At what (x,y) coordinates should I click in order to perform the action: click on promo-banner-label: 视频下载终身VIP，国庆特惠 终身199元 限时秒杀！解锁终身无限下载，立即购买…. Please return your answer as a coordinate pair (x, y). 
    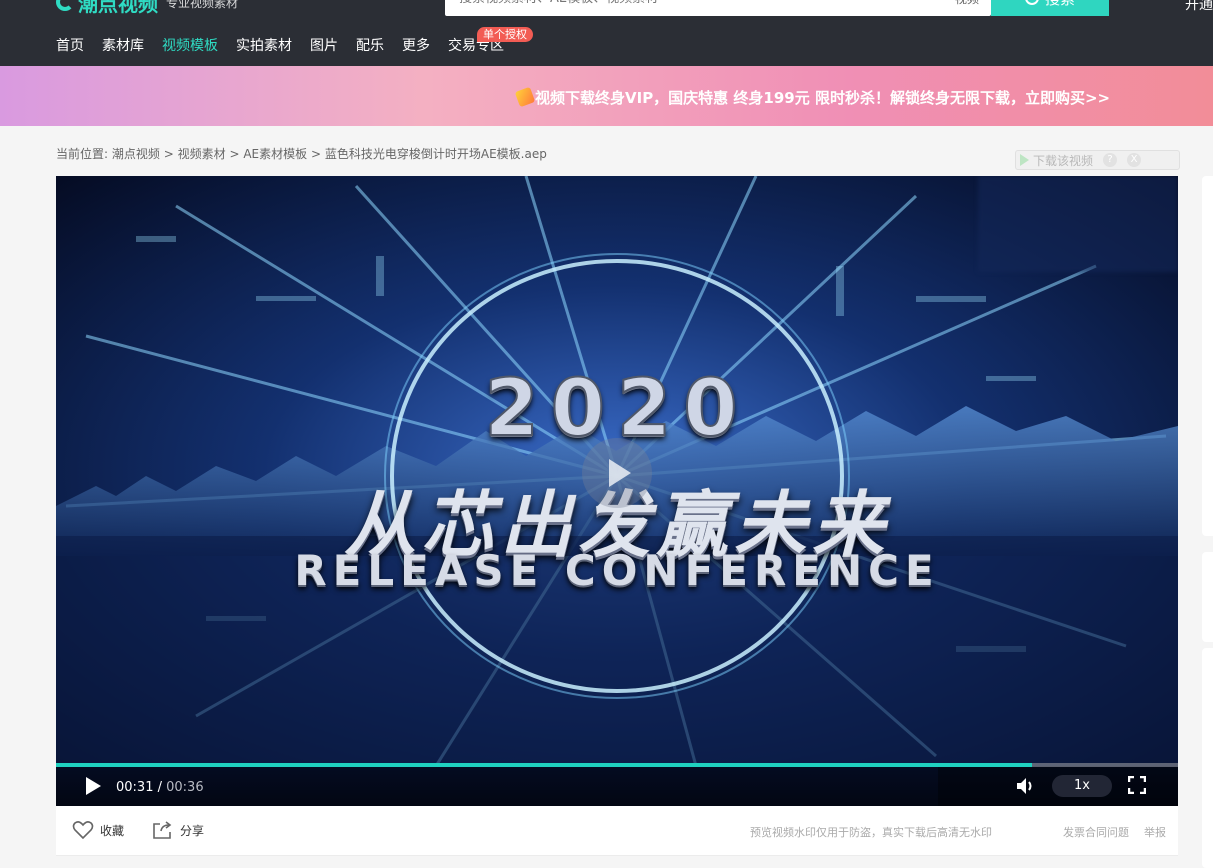
    Looking at the image, I should click on (823, 98).